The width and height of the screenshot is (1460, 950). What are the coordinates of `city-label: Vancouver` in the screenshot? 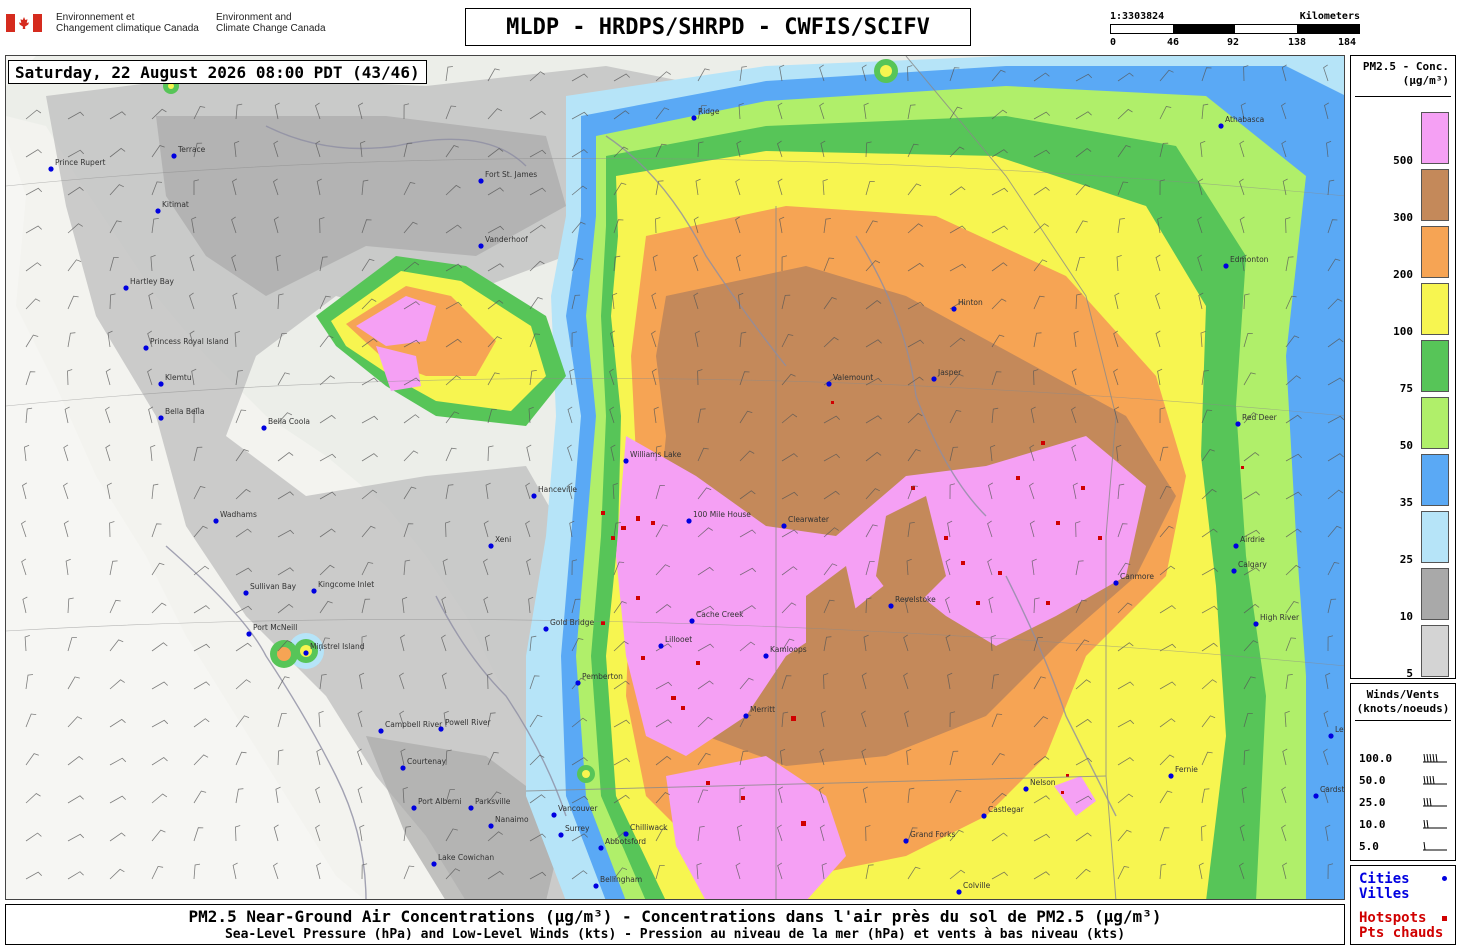 It's located at (578, 808).